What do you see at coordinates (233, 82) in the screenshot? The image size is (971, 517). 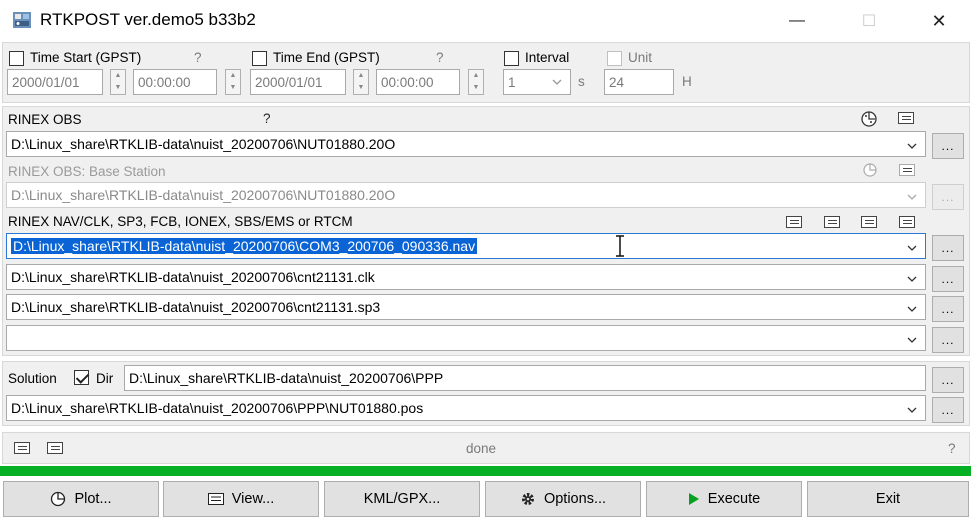 I see `time-start-time-spinner: ▲ ▼` at bounding box center [233, 82].